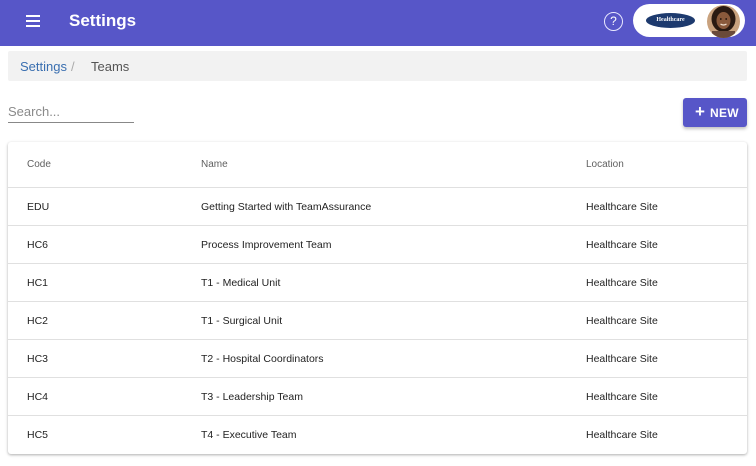 The height and width of the screenshot is (466, 756). What do you see at coordinates (242, 321) in the screenshot?
I see `cell-name: T1 - Surgical Unit` at bounding box center [242, 321].